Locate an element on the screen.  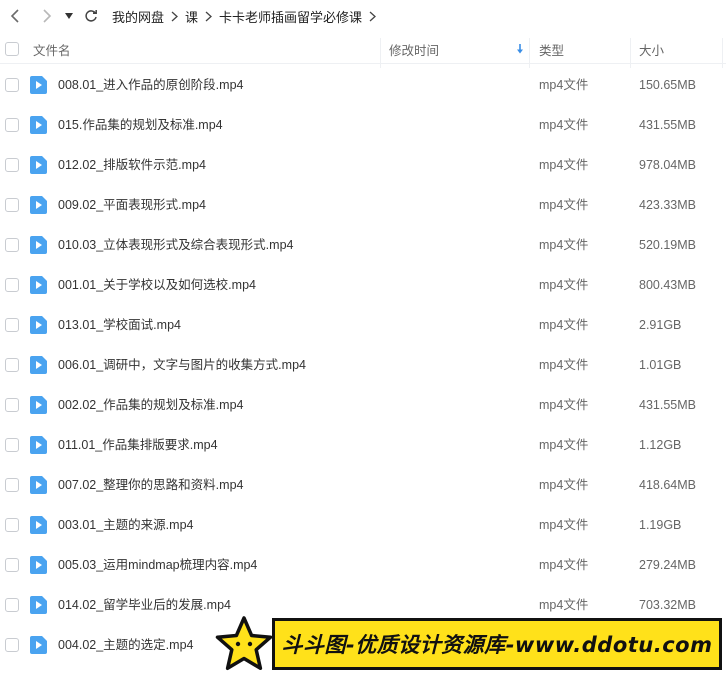
file-name: 003.01_主题的来源.mp4 is located at coordinates (125, 525).